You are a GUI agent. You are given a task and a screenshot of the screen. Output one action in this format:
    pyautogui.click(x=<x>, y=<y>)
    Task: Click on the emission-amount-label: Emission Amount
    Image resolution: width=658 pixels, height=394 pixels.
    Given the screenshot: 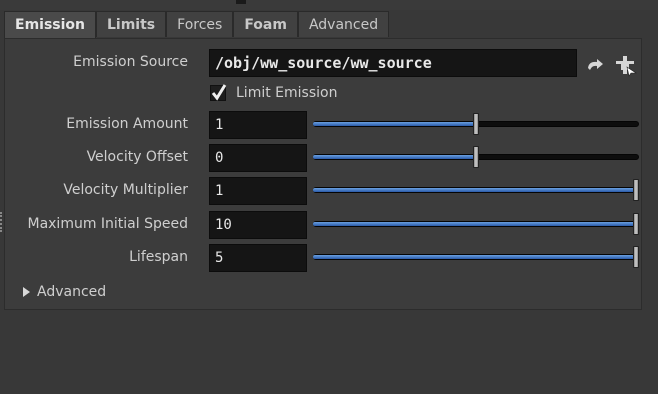 What is the action you would take?
    pyautogui.click(x=127, y=124)
    